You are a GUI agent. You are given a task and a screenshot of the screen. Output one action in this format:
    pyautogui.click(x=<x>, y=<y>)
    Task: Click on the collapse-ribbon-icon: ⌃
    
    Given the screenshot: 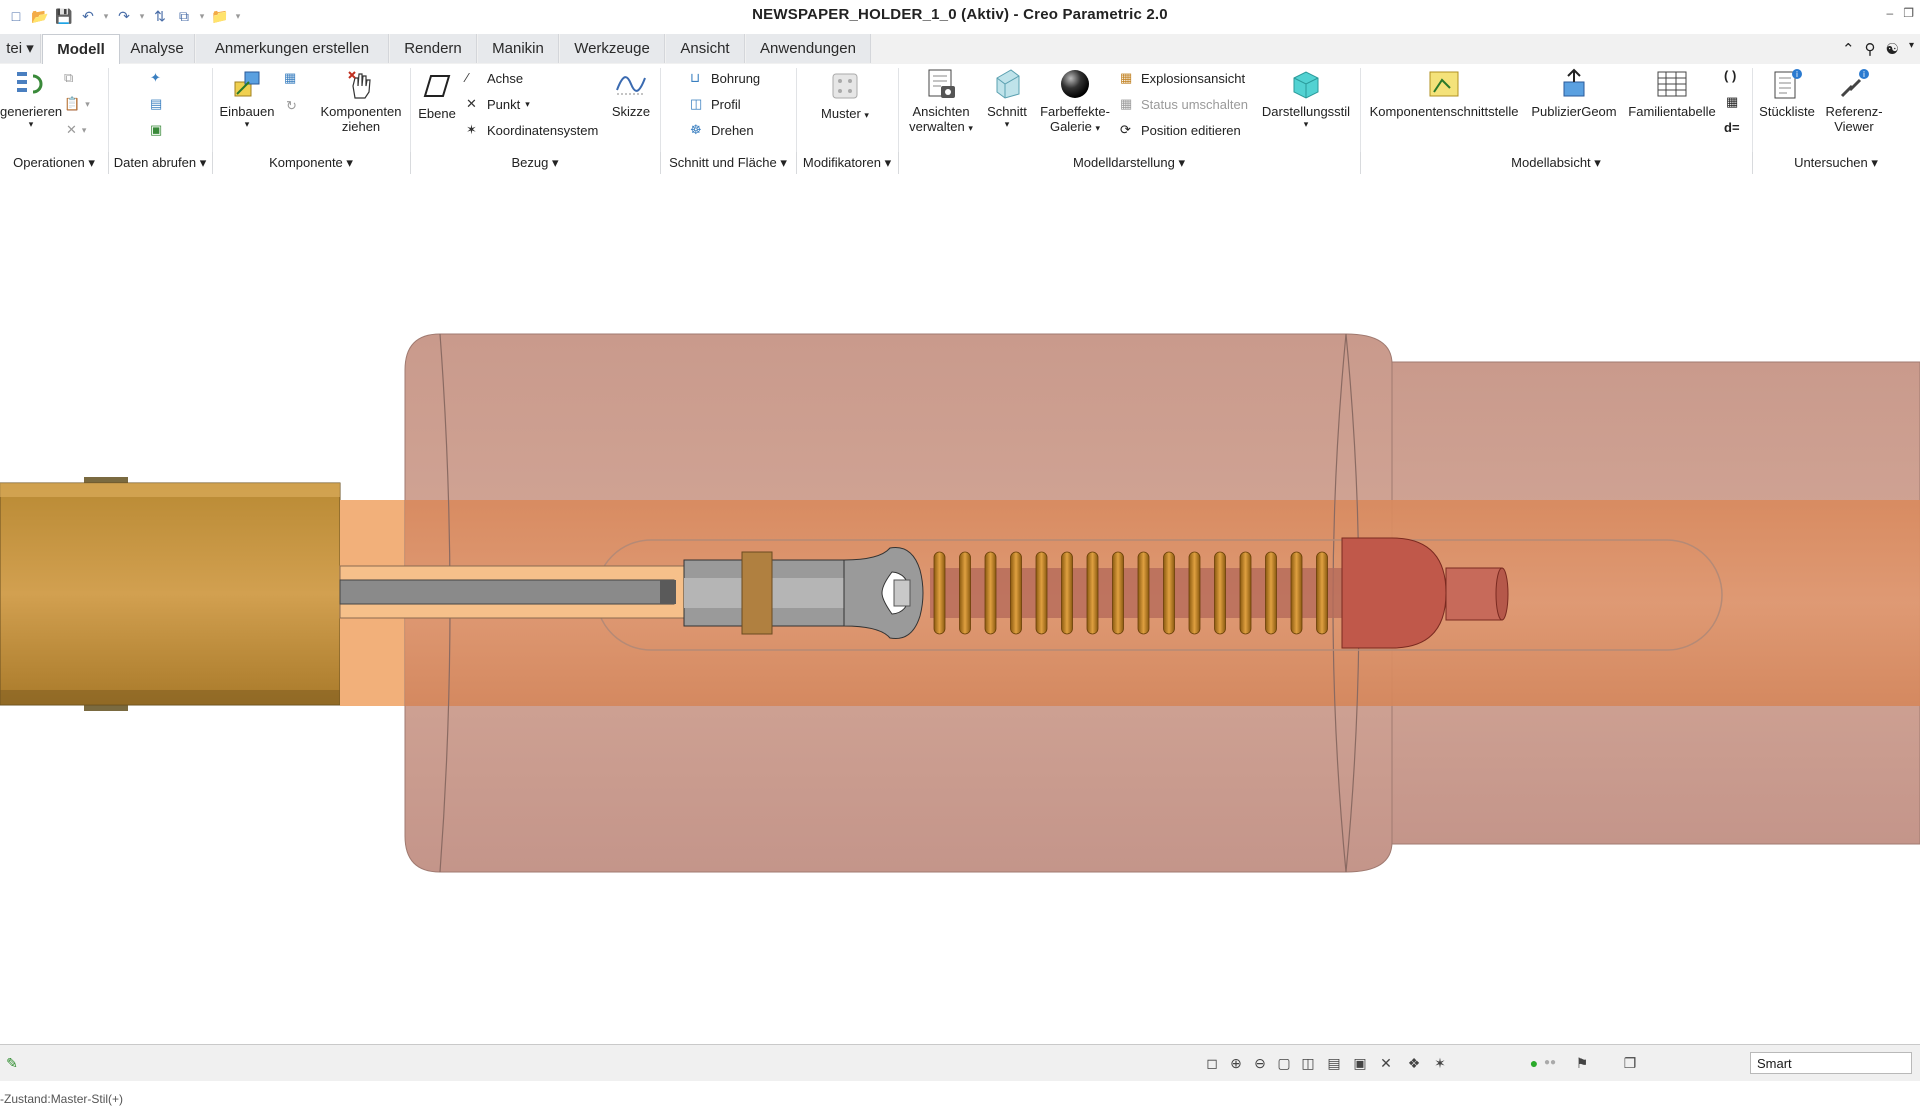 What is the action you would take?
    pyautogui.click(x=1848, y=49)
    